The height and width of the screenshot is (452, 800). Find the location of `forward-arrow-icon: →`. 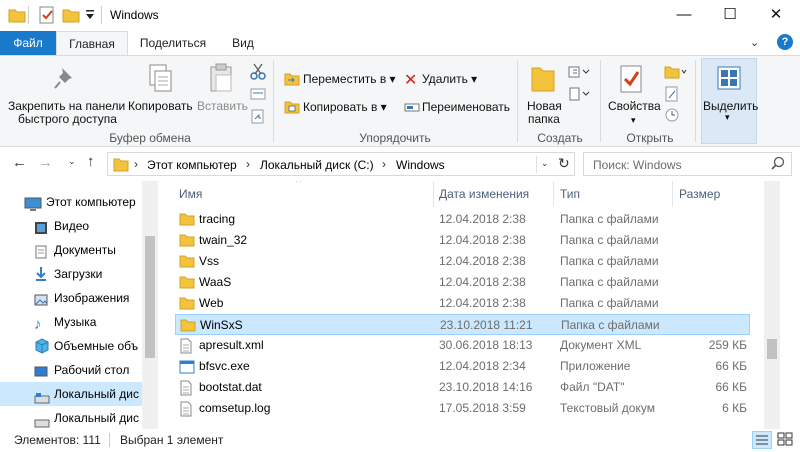

forward-arrow-icon: → is located at coordinates (45, 162).